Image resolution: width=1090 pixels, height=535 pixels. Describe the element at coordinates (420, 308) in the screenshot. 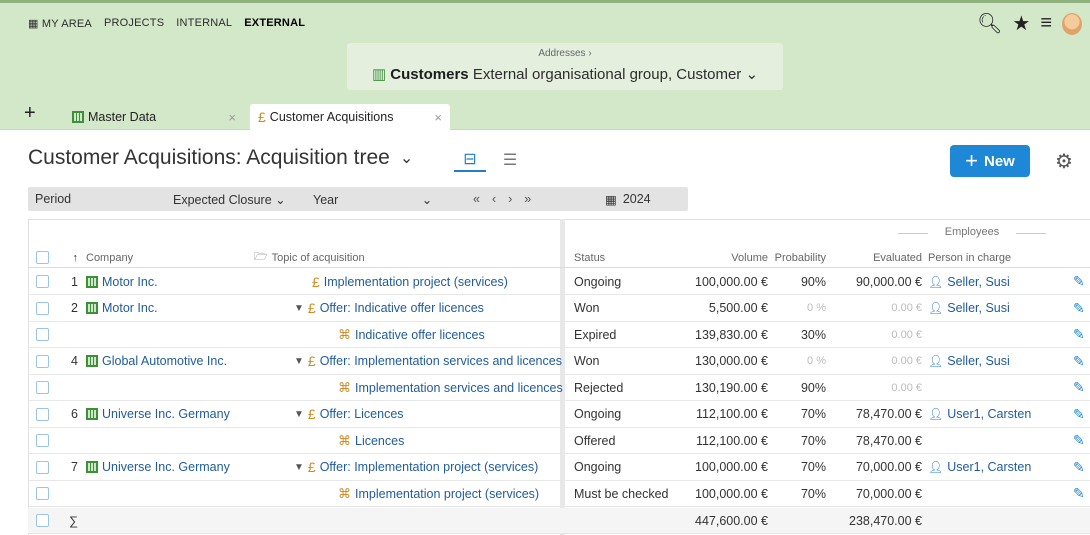

I see `topic-link: ▼ £ Offer: Indicative offer licences` at that location.